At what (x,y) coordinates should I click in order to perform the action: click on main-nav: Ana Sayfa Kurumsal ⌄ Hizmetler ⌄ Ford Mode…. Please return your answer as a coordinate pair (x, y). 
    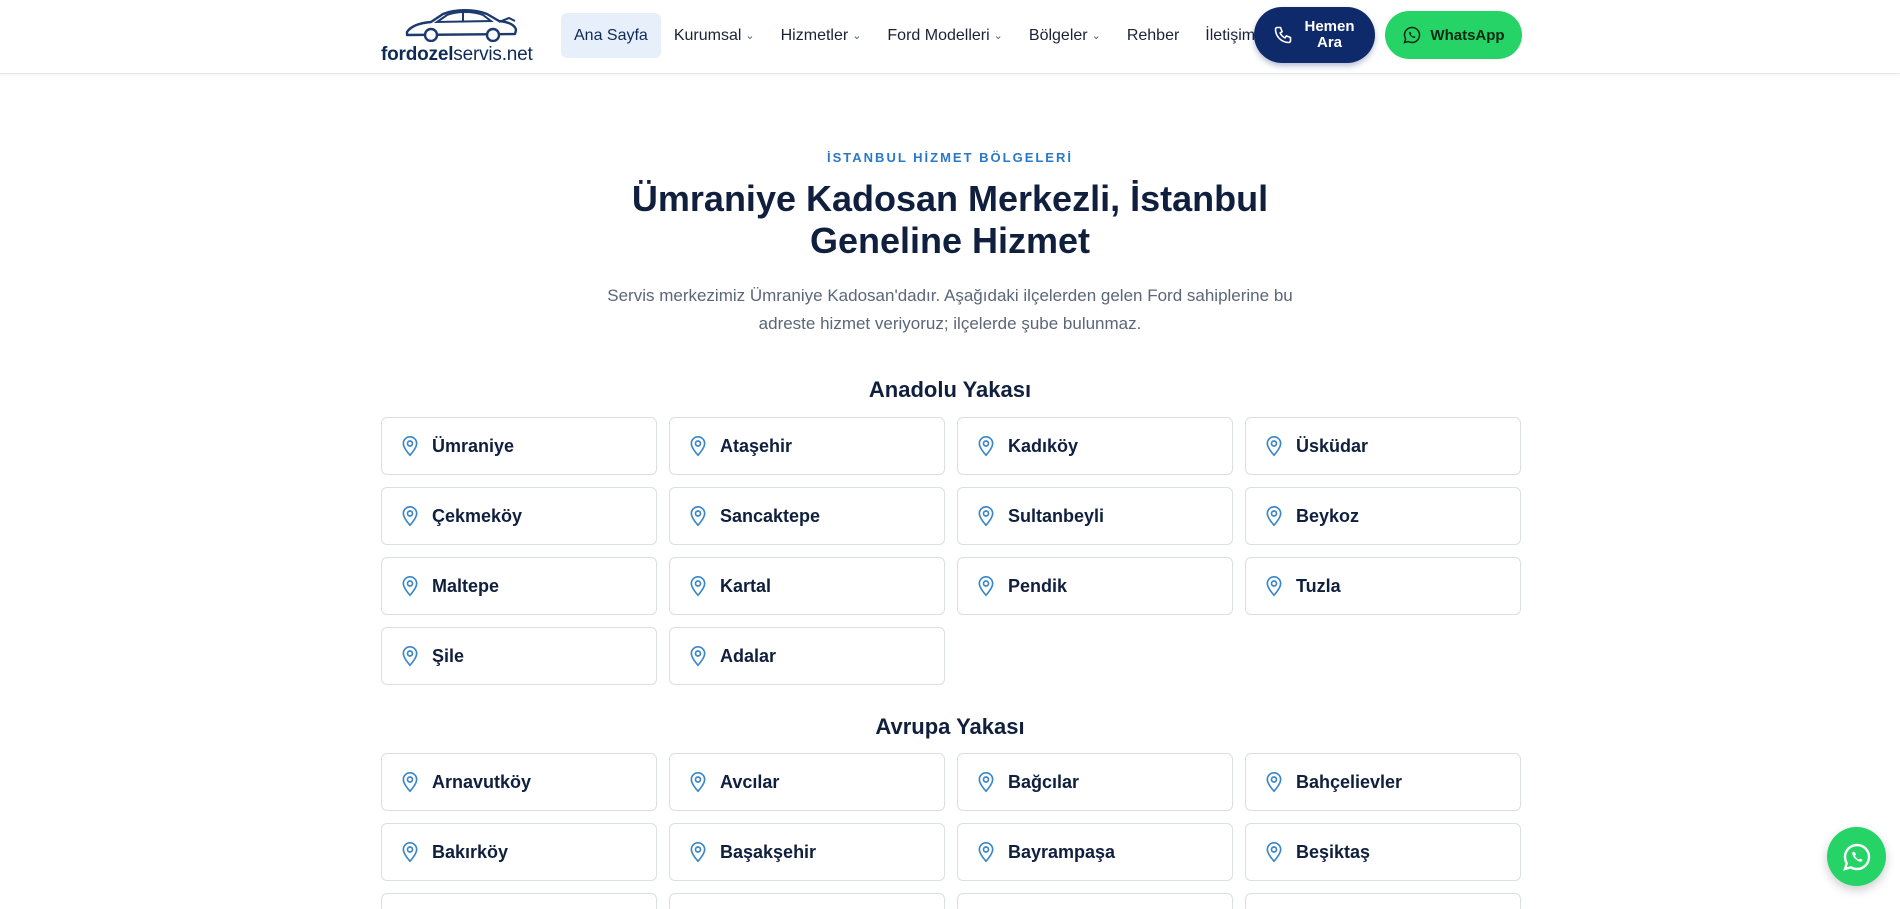
    Looking at the image, I should click on (914, 35).